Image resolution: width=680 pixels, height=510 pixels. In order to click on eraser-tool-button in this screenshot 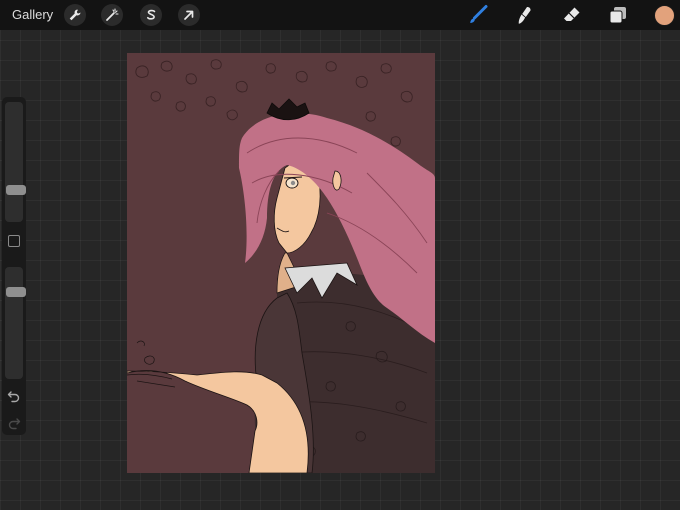, I will do `click(572, 15)`.